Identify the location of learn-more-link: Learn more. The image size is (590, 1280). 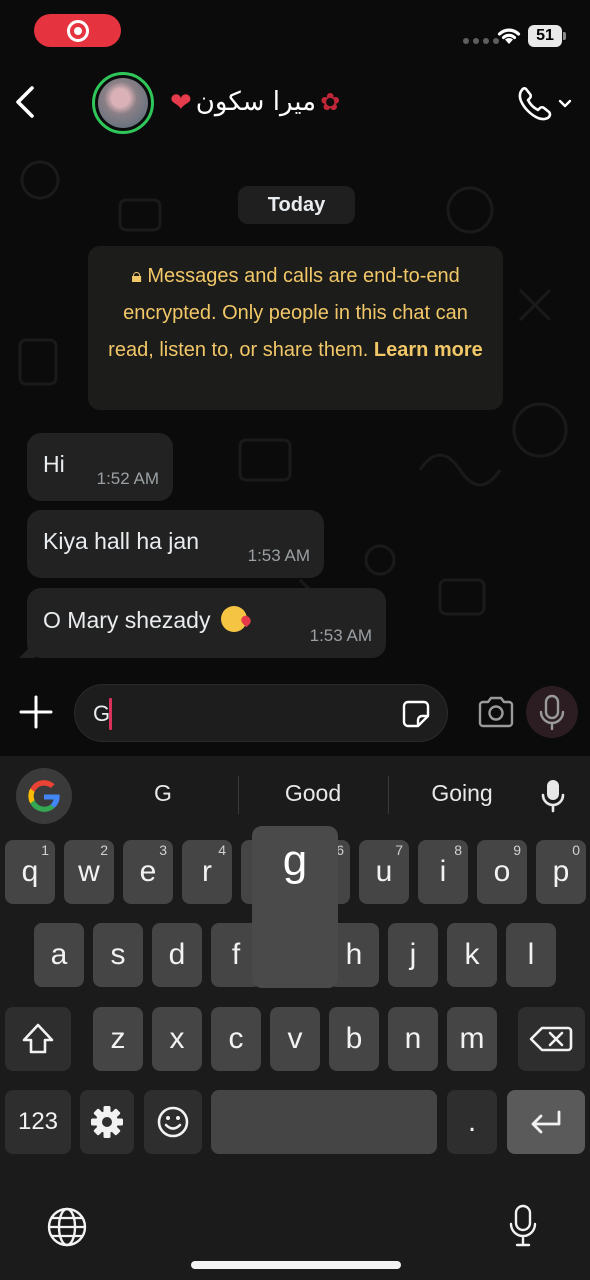
(428, 350).